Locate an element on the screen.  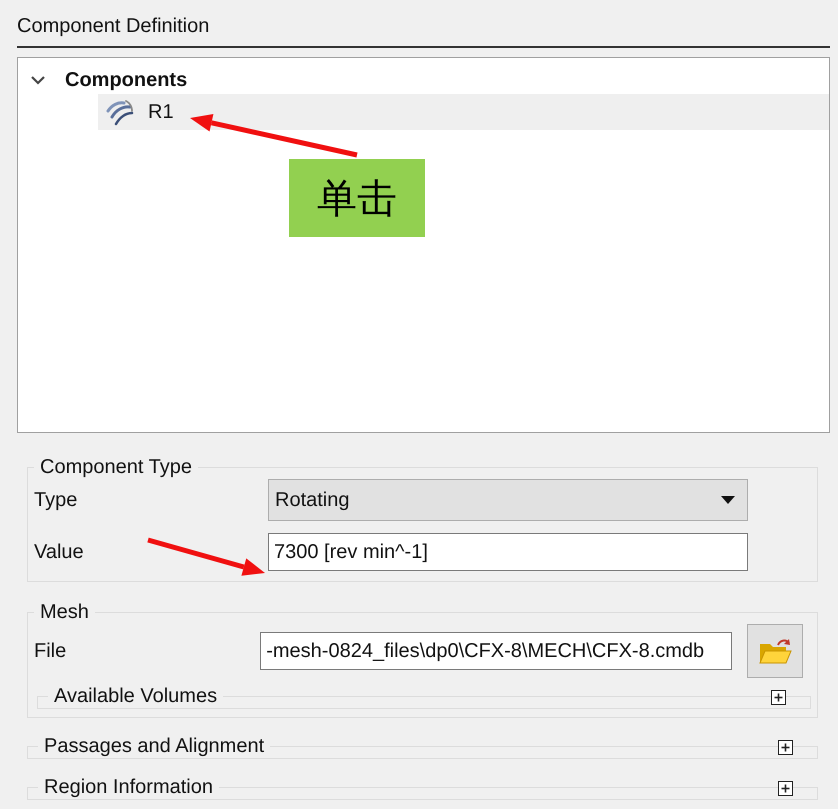
field-label: Value is located at coordinates (59, 552).